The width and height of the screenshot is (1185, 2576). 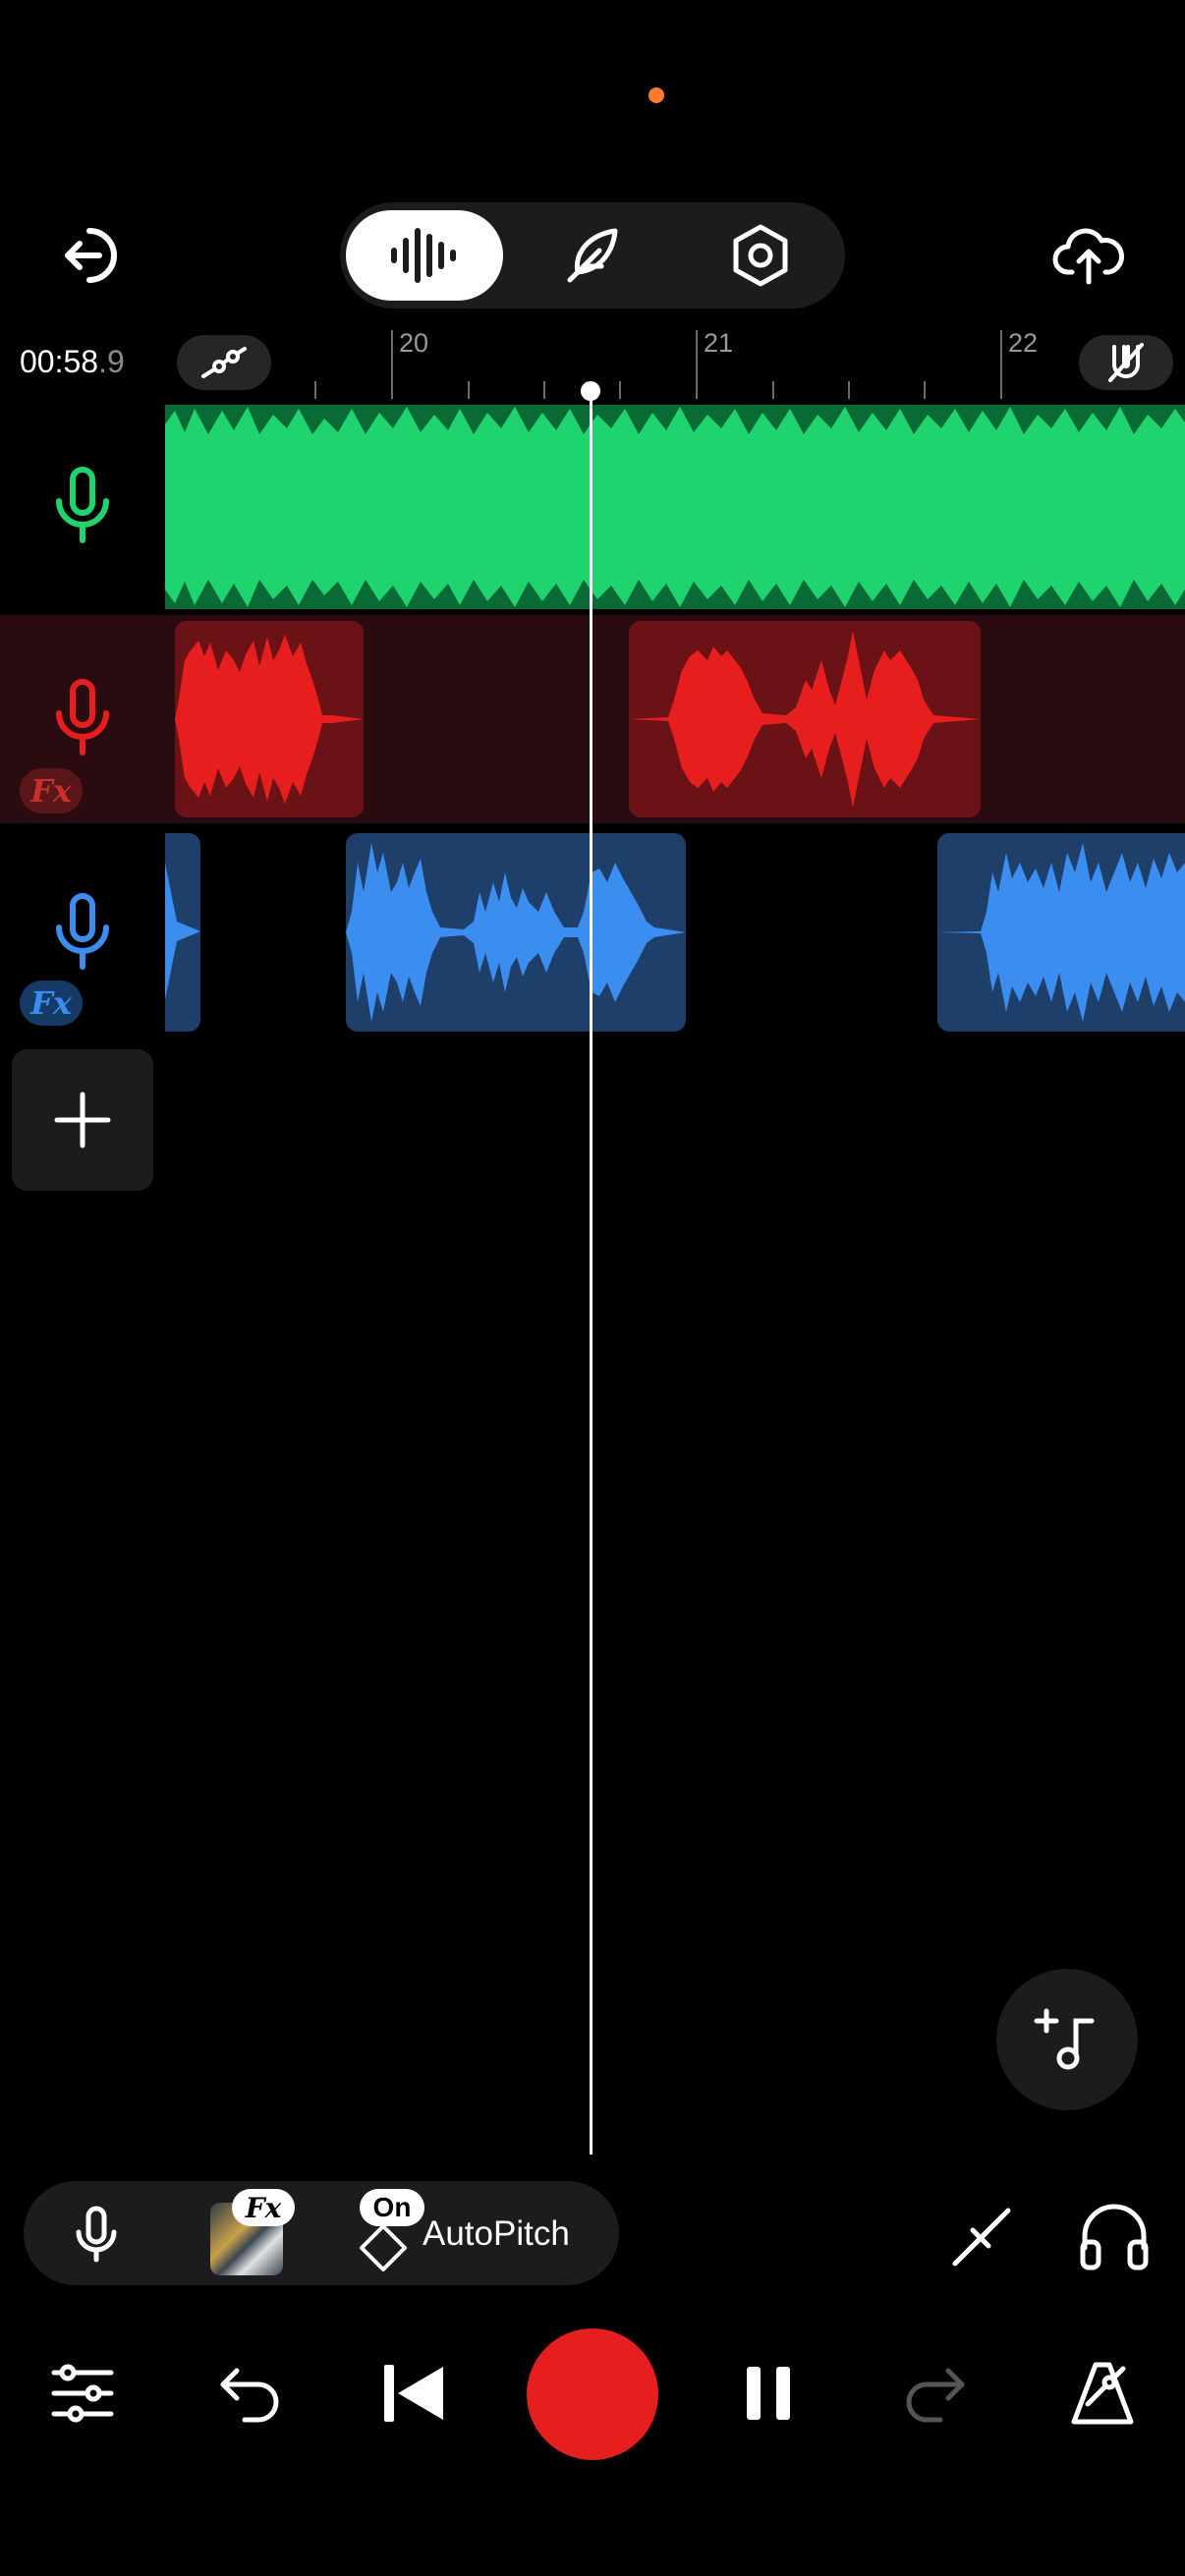 What do you see at coordinates (1065, 2039) in the screenshot?
I see `add-music-icon` at bounding box center [1065, 2039].